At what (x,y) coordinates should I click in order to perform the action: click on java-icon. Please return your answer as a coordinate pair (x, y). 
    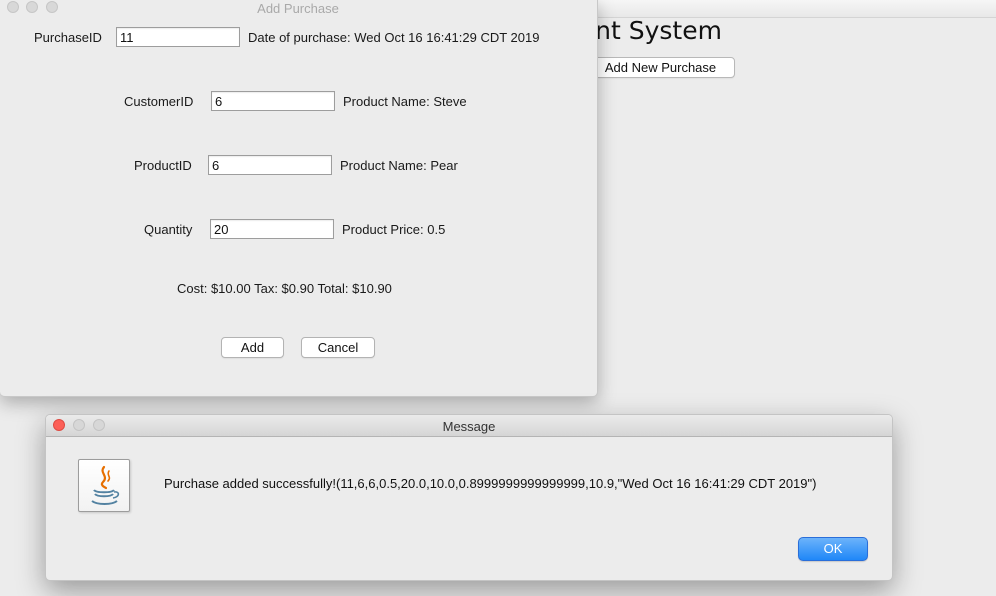
    Looking at the image, I should click on (104, 485).